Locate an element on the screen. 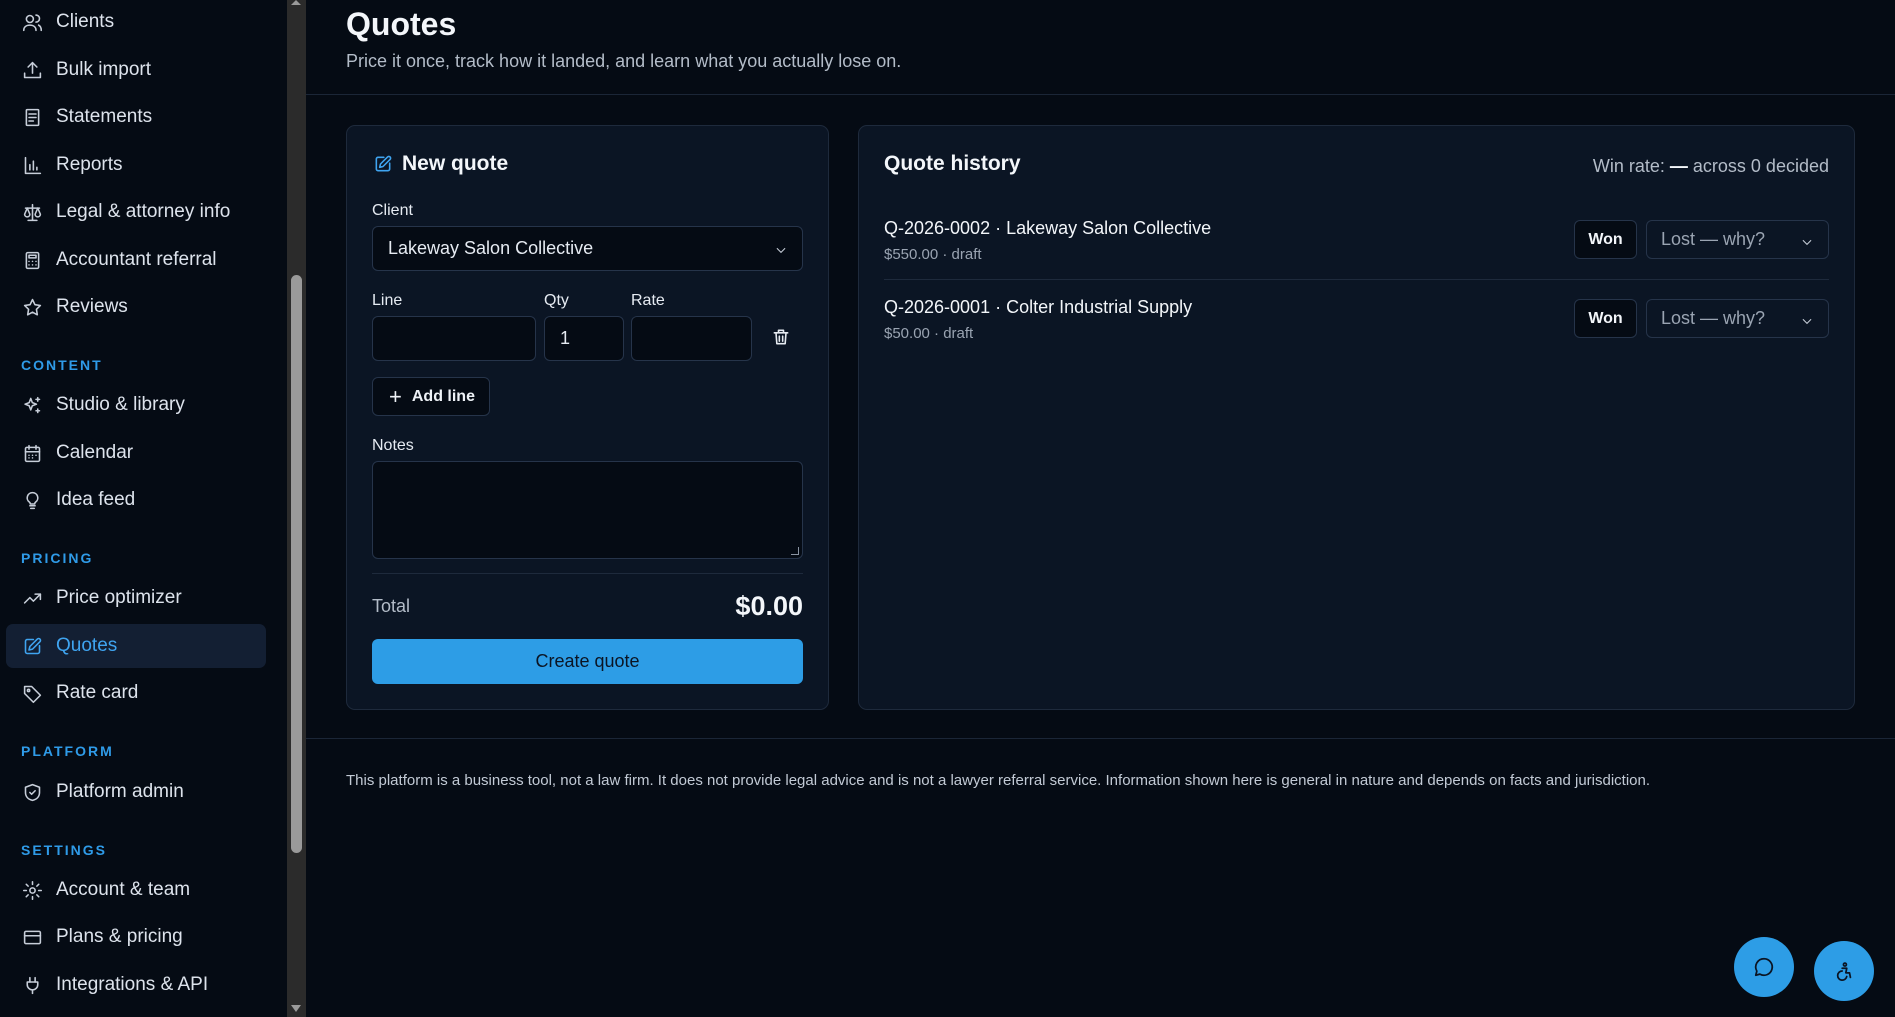 The image size is (1895, 1017). users-icon is located at coordinates (32, 22).